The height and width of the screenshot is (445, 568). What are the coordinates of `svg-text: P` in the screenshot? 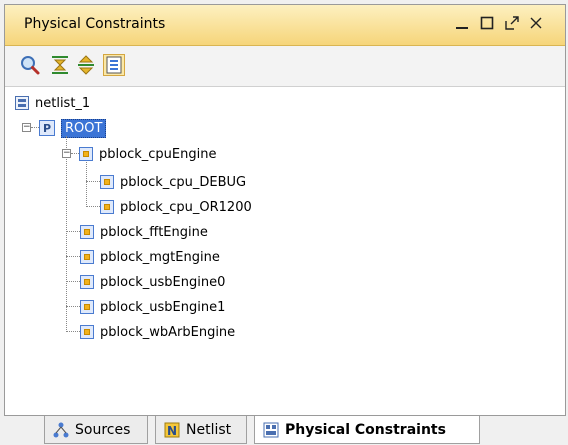 It's located at (47, 128).